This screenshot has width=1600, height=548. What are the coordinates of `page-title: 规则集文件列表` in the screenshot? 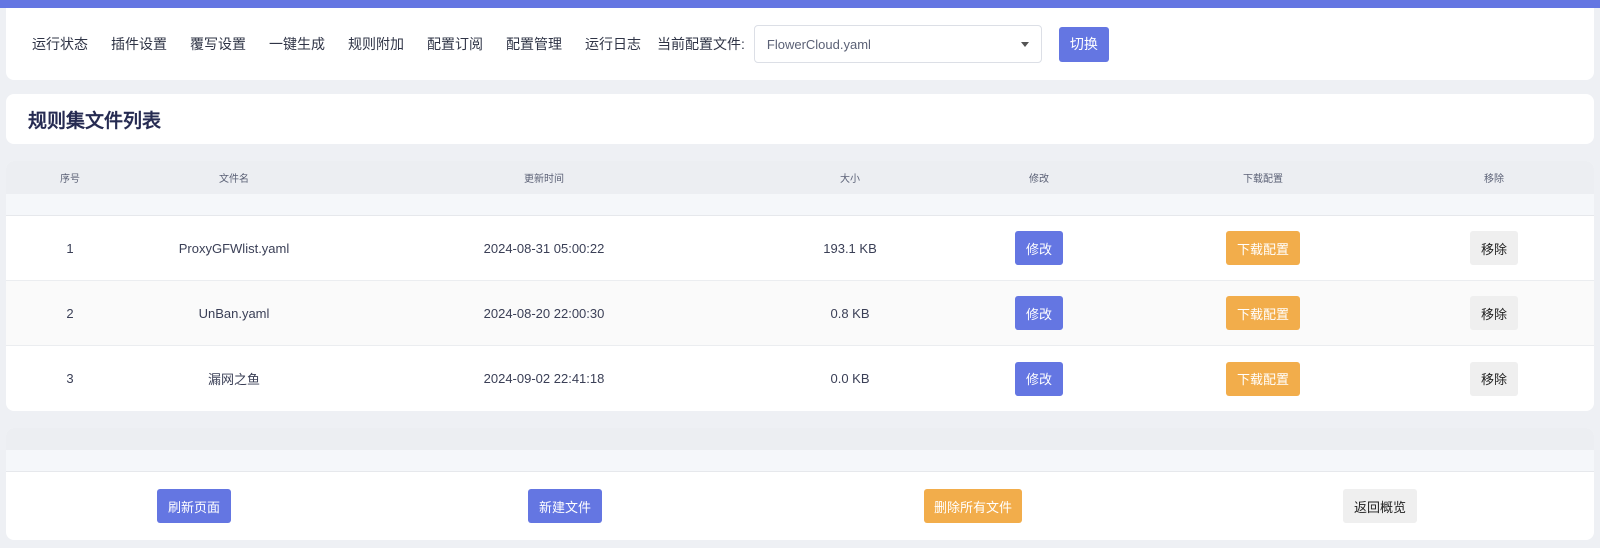 It's located at (95, 121).